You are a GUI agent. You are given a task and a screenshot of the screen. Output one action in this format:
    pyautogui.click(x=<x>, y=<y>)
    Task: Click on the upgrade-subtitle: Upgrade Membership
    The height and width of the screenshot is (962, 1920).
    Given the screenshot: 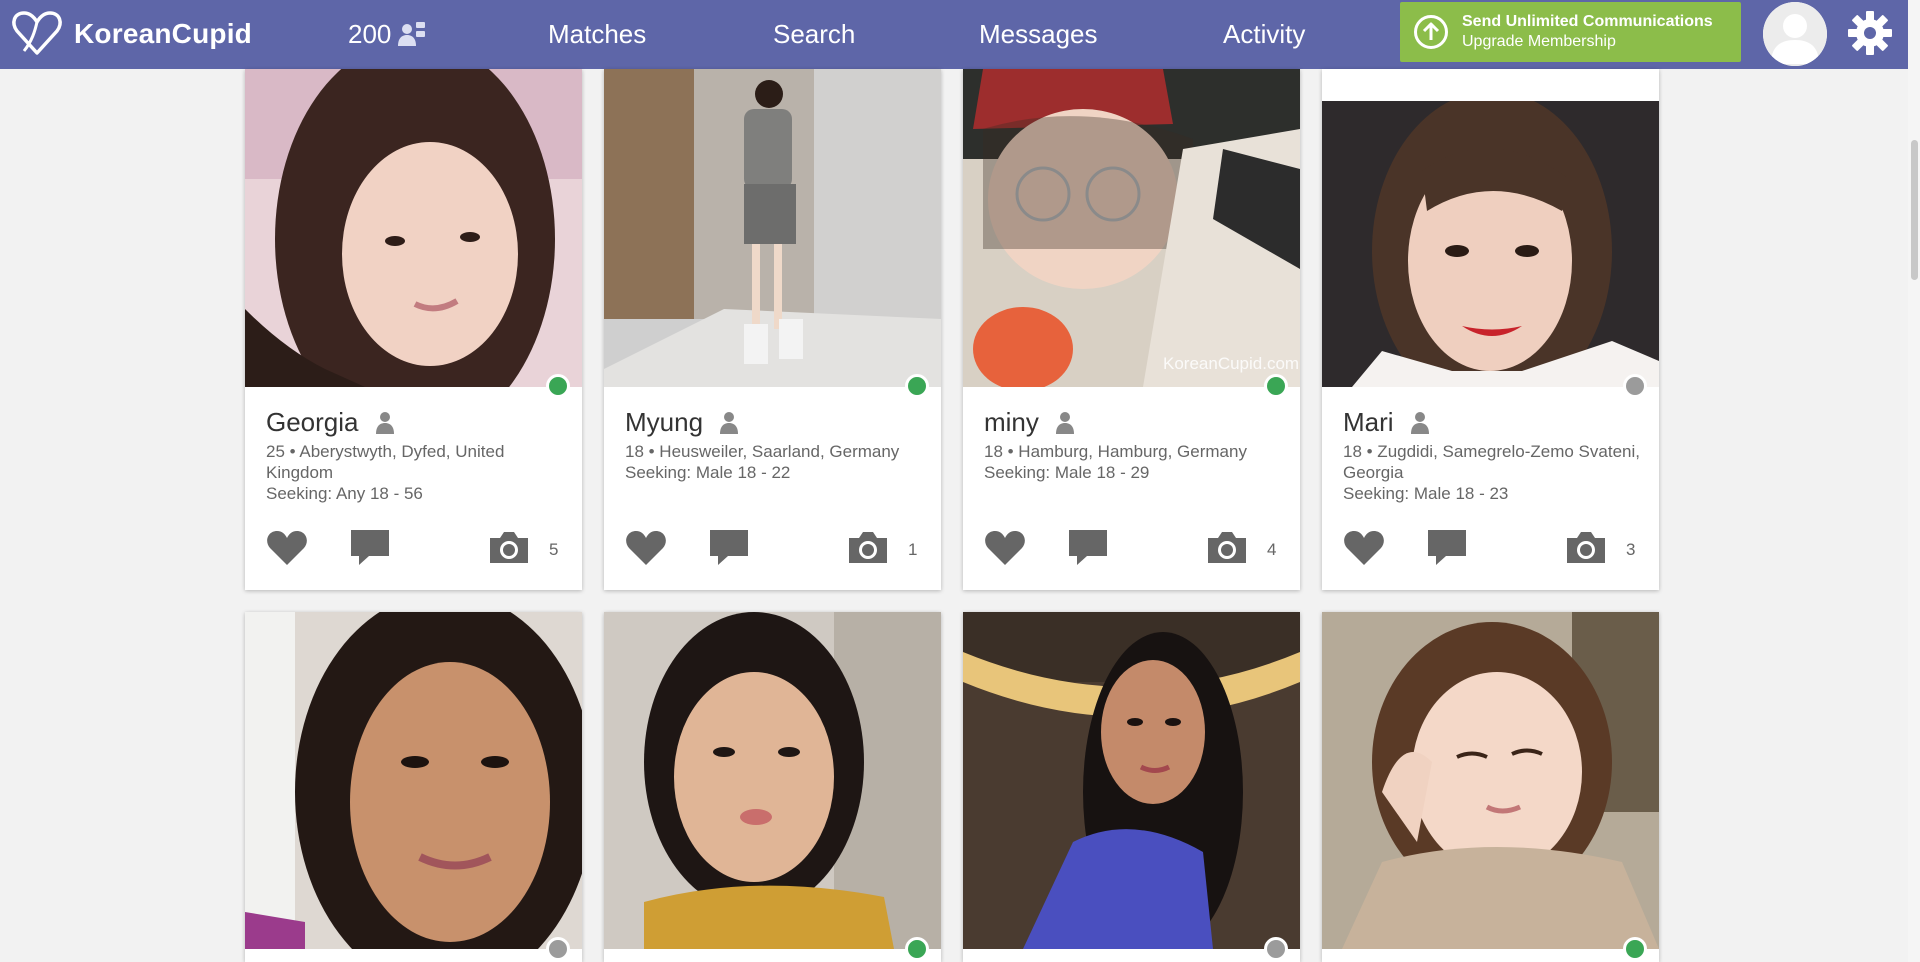 What is the action you would take?
    pyautogui.click(x=1539, y=41)
    